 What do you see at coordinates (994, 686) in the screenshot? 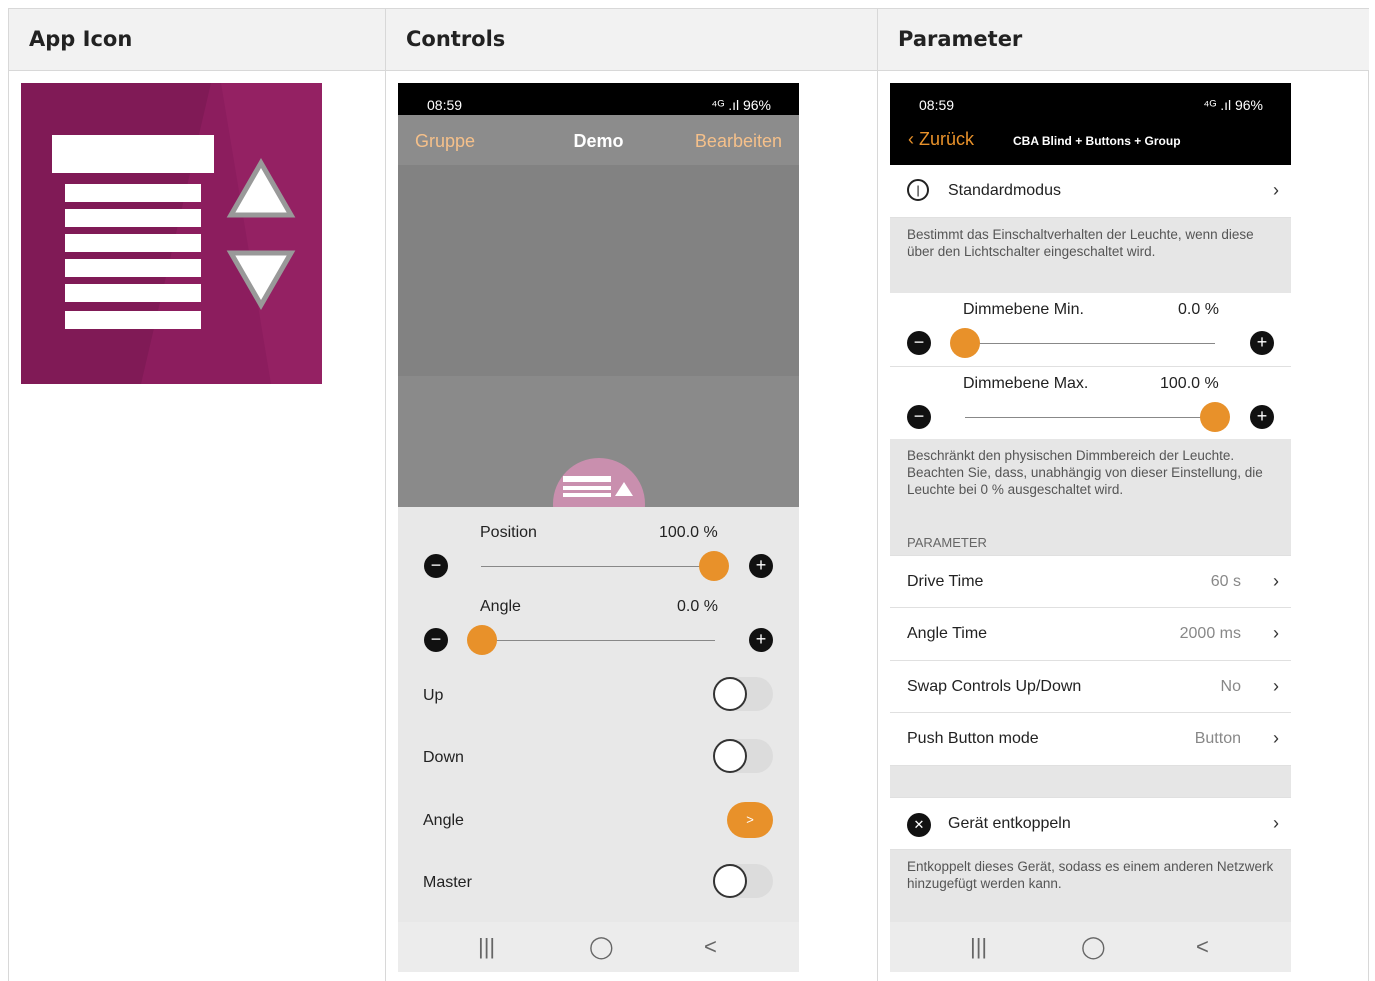
I see `param-label: Swap Controls Up/Down` at bounding box center [994, 686].